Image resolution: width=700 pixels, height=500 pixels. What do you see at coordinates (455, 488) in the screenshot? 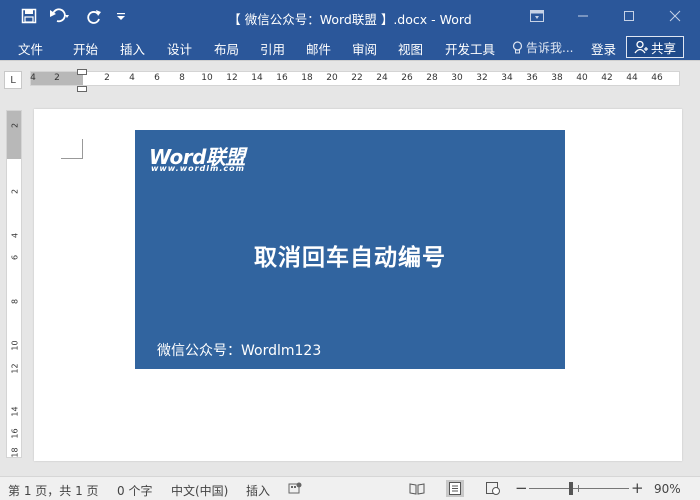
I see `print-layout-icon` at bounding box center [455, 488].